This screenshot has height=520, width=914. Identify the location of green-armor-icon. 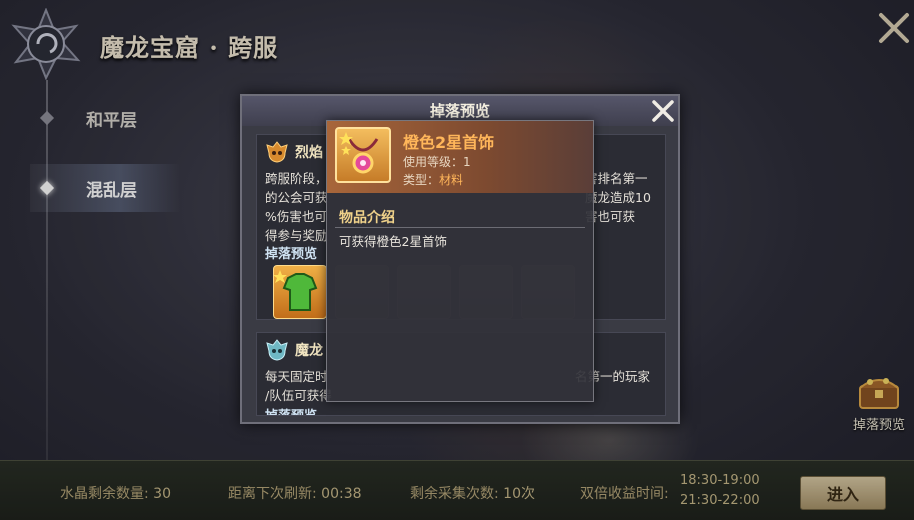
(295, 290).